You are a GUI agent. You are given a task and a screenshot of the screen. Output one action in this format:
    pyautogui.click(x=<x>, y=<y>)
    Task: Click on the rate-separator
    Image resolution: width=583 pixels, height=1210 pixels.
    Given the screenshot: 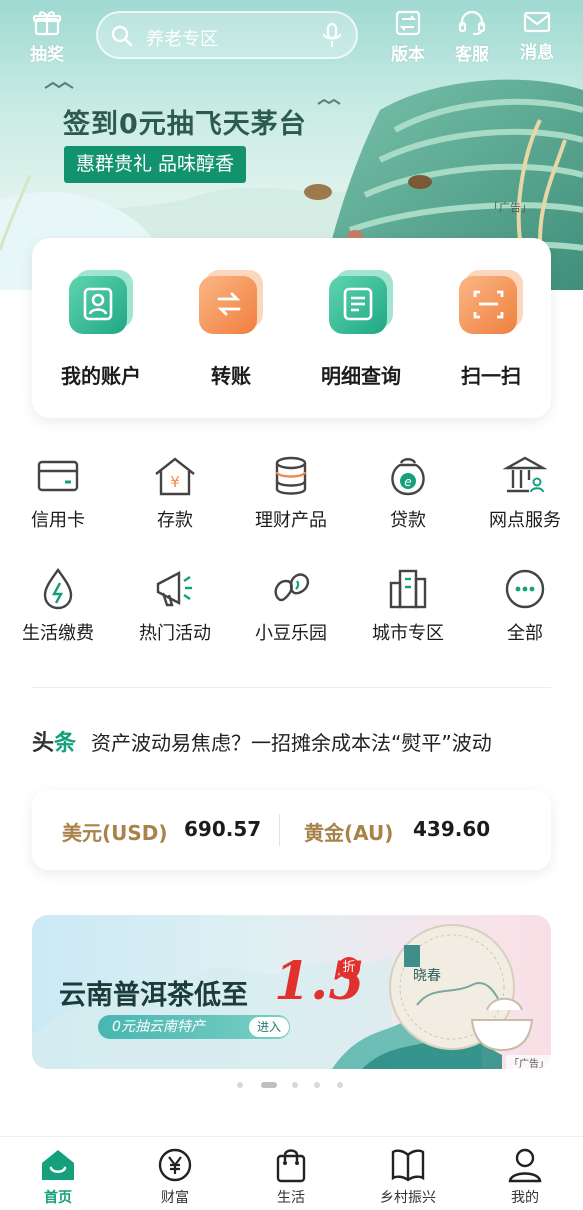 What is the action you would take?
    pyautogui.click(x=279, y=830)
    